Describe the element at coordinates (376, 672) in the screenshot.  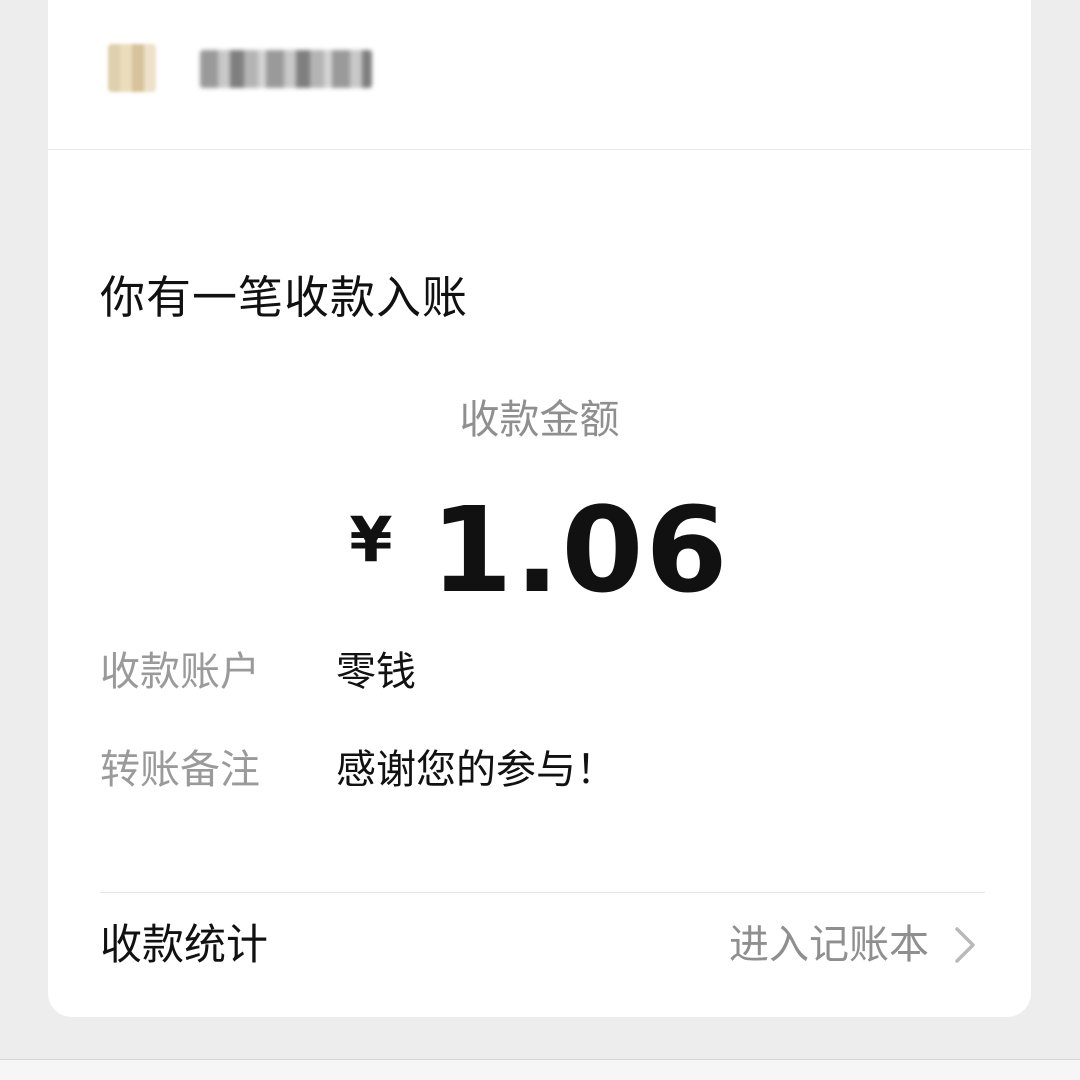
I see `receiving-account-value: 零钱` at that location.